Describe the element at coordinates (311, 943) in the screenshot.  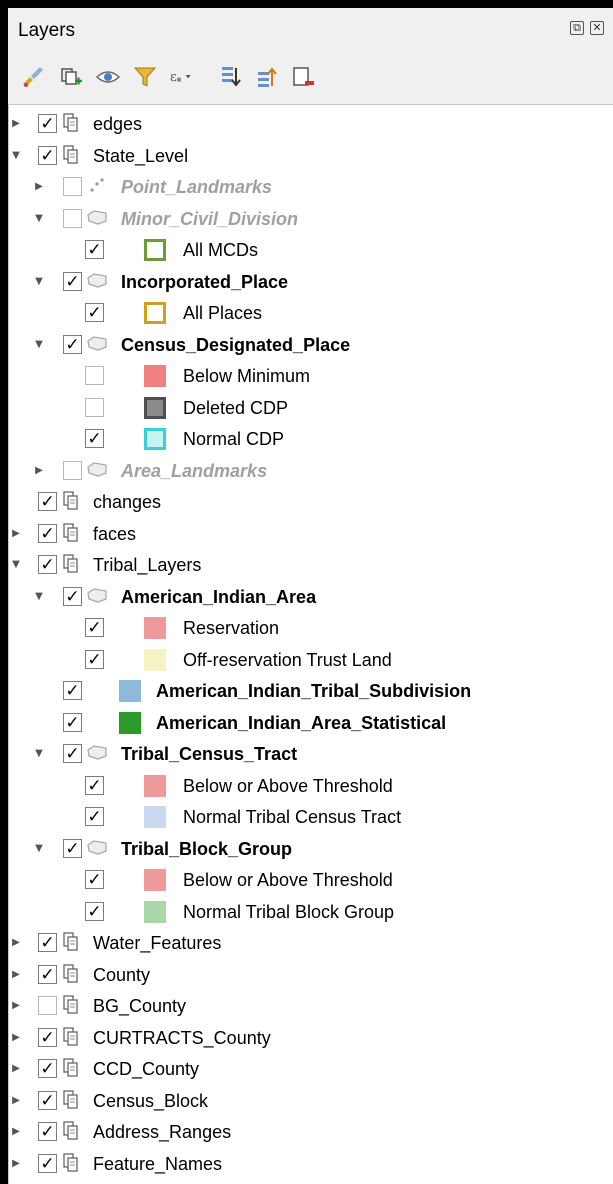
I see `layer-row-water-features: ▶ ✓ Water_Features` at that location.